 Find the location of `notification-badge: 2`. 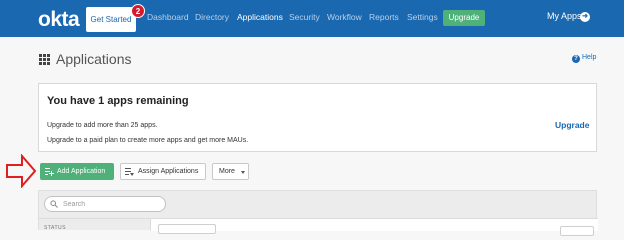

notification-badge: 2 is located at coordinates (138, 11).